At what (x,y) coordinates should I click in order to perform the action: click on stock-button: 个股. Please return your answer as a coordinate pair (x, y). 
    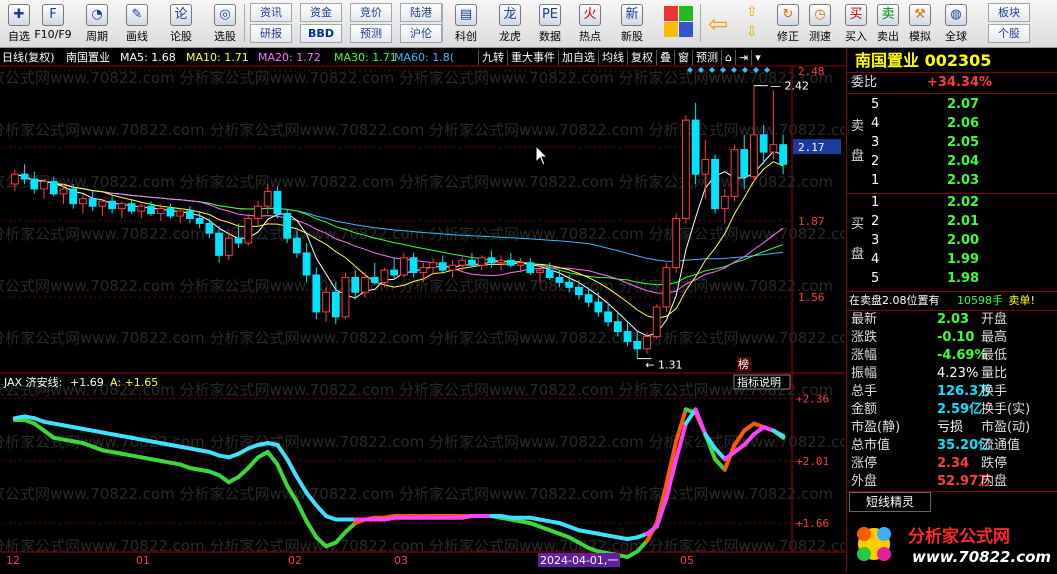
    Looking at the image, I should click on (1009, 33).